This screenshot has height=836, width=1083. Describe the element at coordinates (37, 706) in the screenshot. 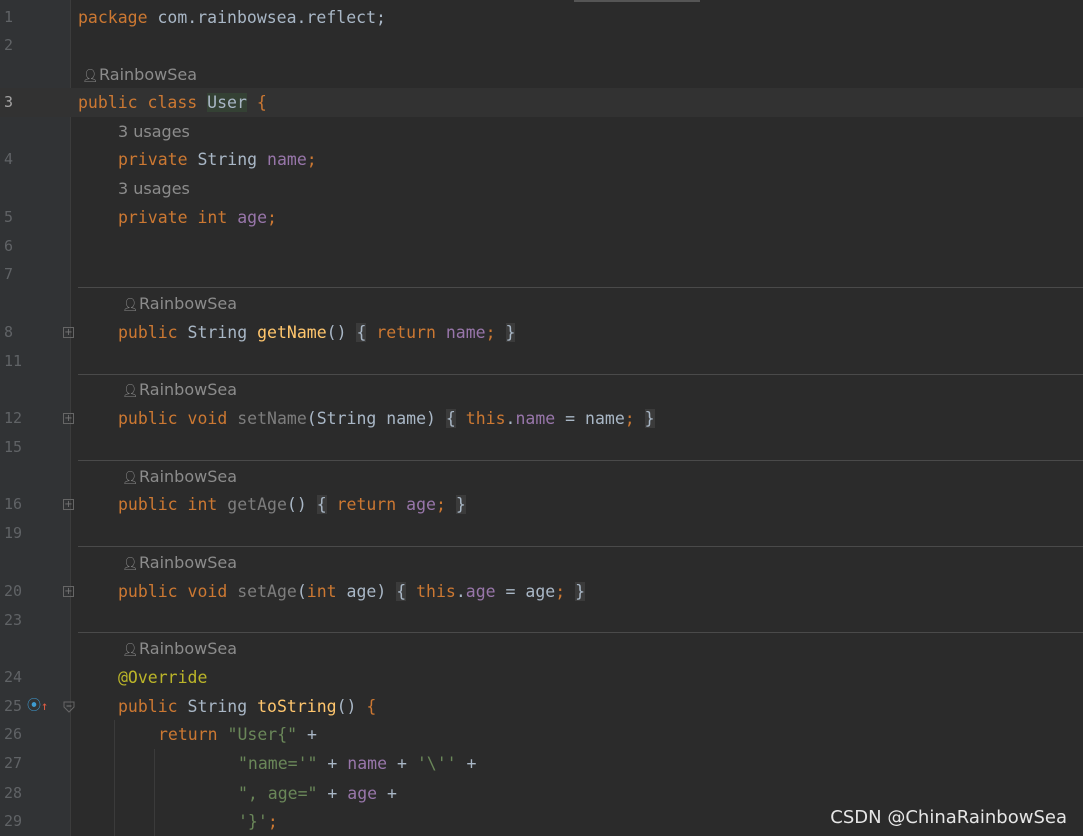

I see `override-marker-icon: ⦿↑` at that location.